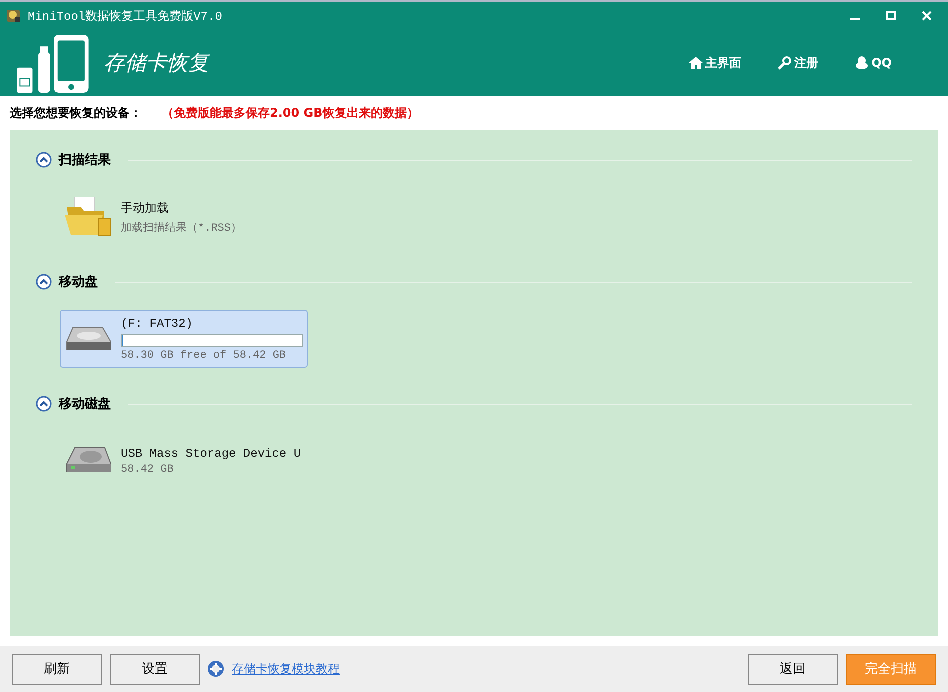 The image size is (948, 692). I want to click on nav-link: 注册, so click(798, 63).